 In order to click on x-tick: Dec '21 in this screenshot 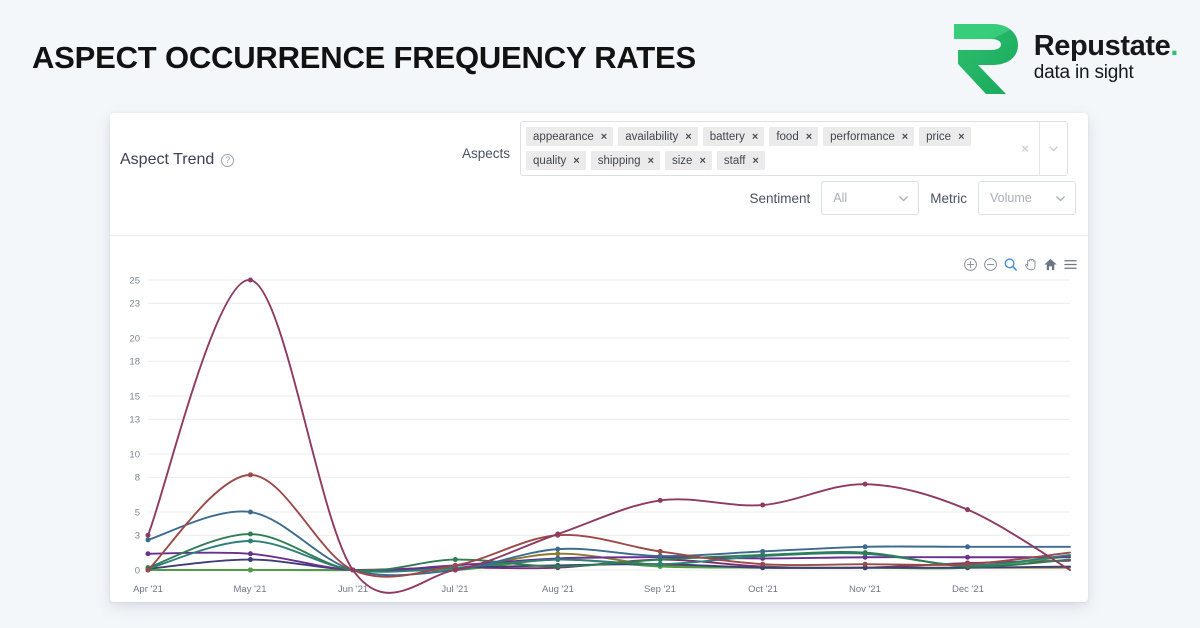, I will do `click(968, 589)`.